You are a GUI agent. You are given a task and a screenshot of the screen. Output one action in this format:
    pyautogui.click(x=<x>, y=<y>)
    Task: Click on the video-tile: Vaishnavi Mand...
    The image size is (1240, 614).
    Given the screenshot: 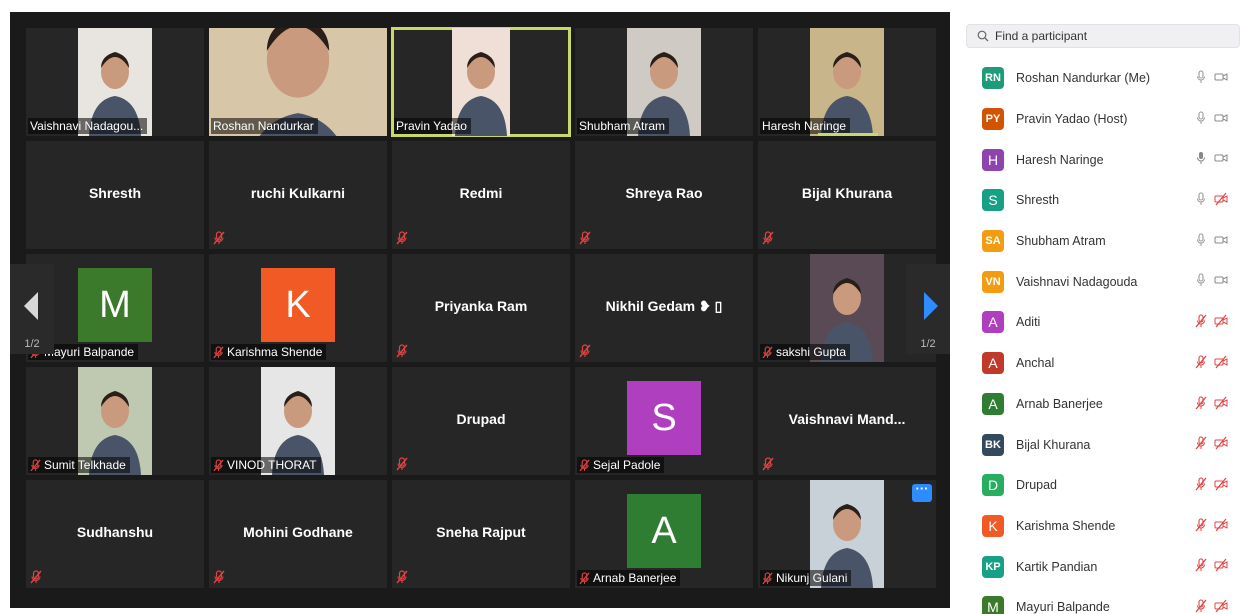 What is the action you would take?
    pyautogui.click(x=847, y=421)
    